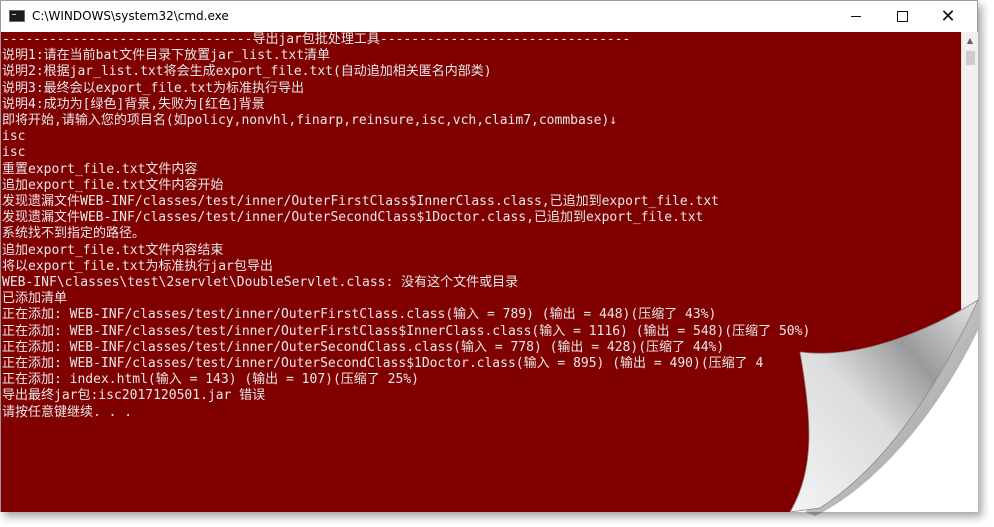  I want to click on console-line: 请按任意键继续. . ., so click(67, 412).